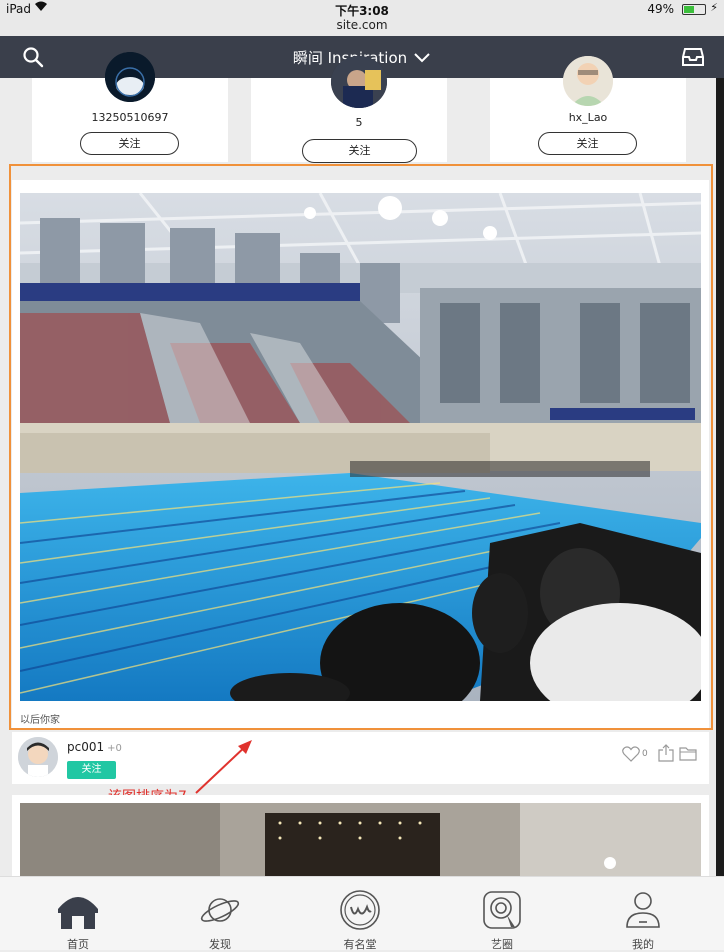 Image resolution: width=724 pixels, height=952 pixels. I want to click on tab-hall-of-fame: 有名堂, so click(360, 914).